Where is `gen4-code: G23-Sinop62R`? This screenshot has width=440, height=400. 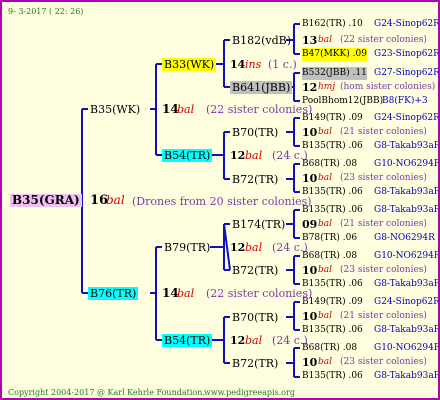 gen4-code: G23-Sinop62R is located at coordinates (407, 54).